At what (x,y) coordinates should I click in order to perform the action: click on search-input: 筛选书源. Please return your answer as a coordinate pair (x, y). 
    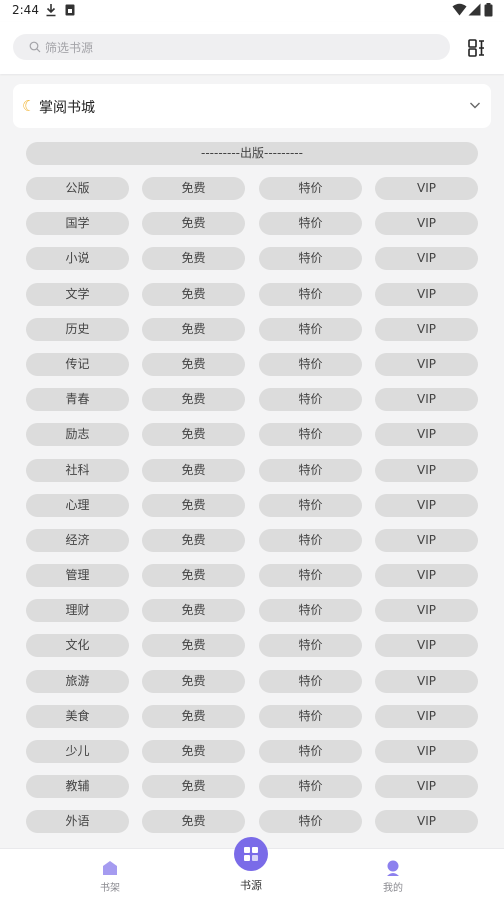
    Looking at the image, I should click on (231, 47).